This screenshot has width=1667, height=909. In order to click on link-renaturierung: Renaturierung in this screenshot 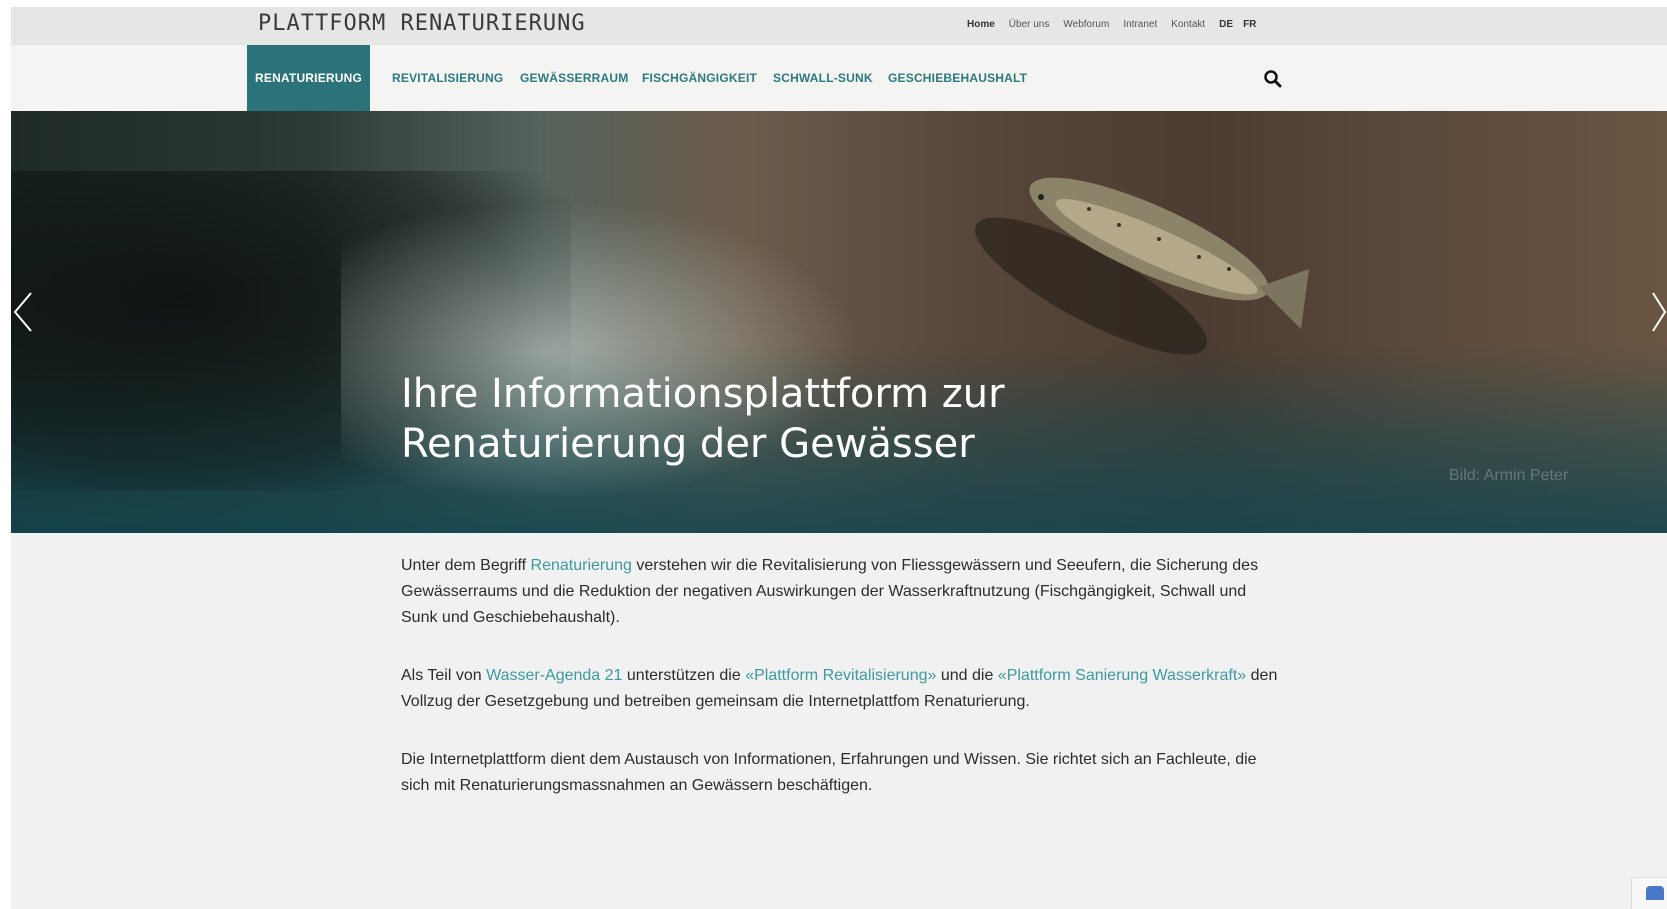, I will do `click(581, 565)`.